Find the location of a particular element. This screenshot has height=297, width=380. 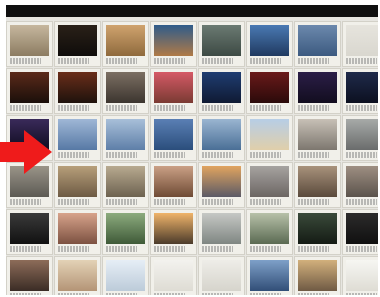

right-arrow-icon is located at coordinates (26, 152).